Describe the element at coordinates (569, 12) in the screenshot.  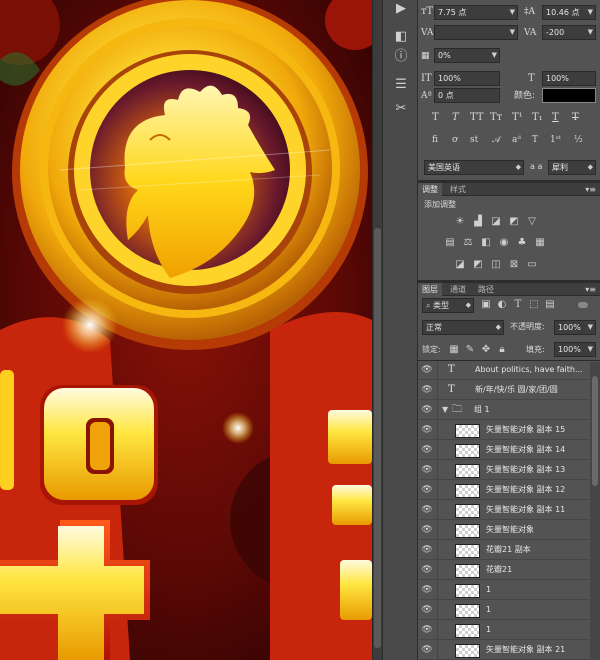
I see `leading-field: 10.46 点 ▼` at that location.